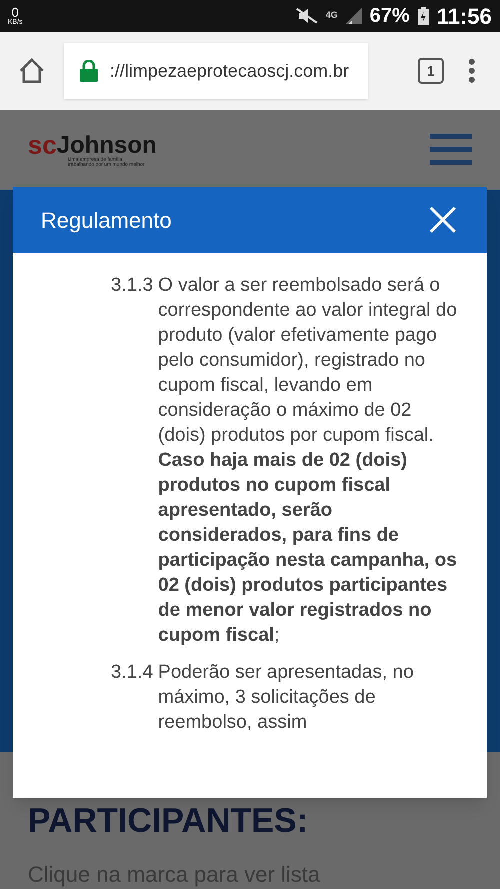 The height and width of the screenshot is (889, 500). I want to click on logo-name: Johnson, so click(106, 146).